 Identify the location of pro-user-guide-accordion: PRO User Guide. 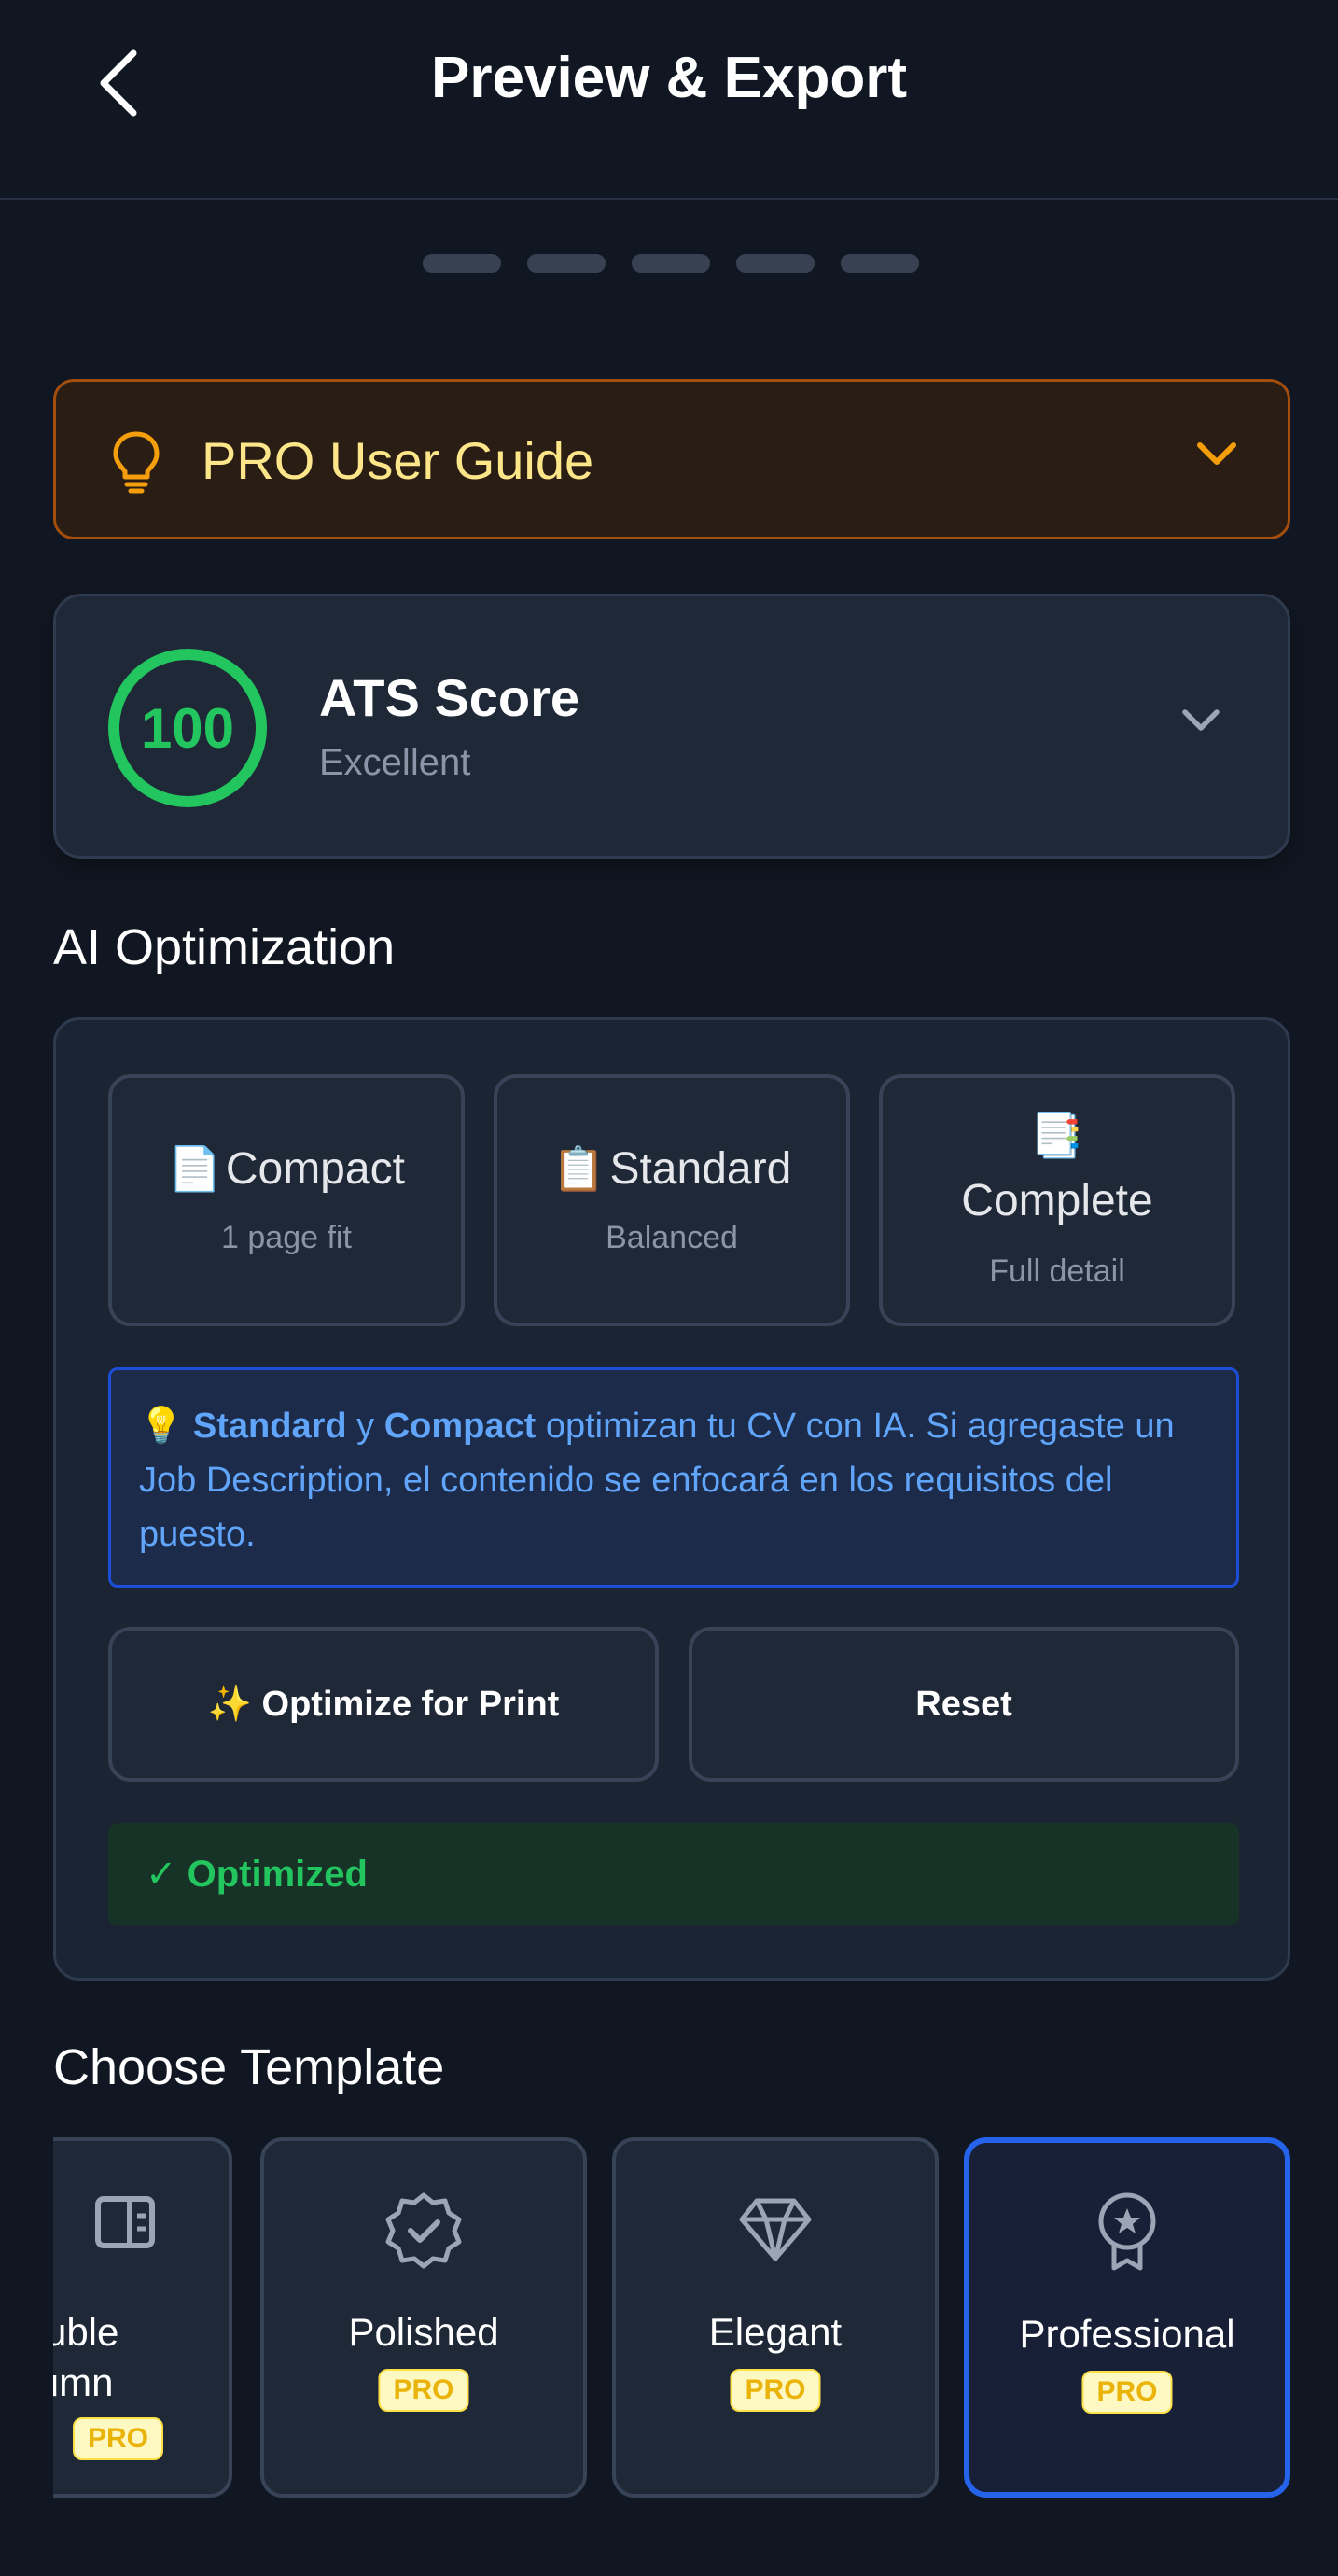
(671, 459).